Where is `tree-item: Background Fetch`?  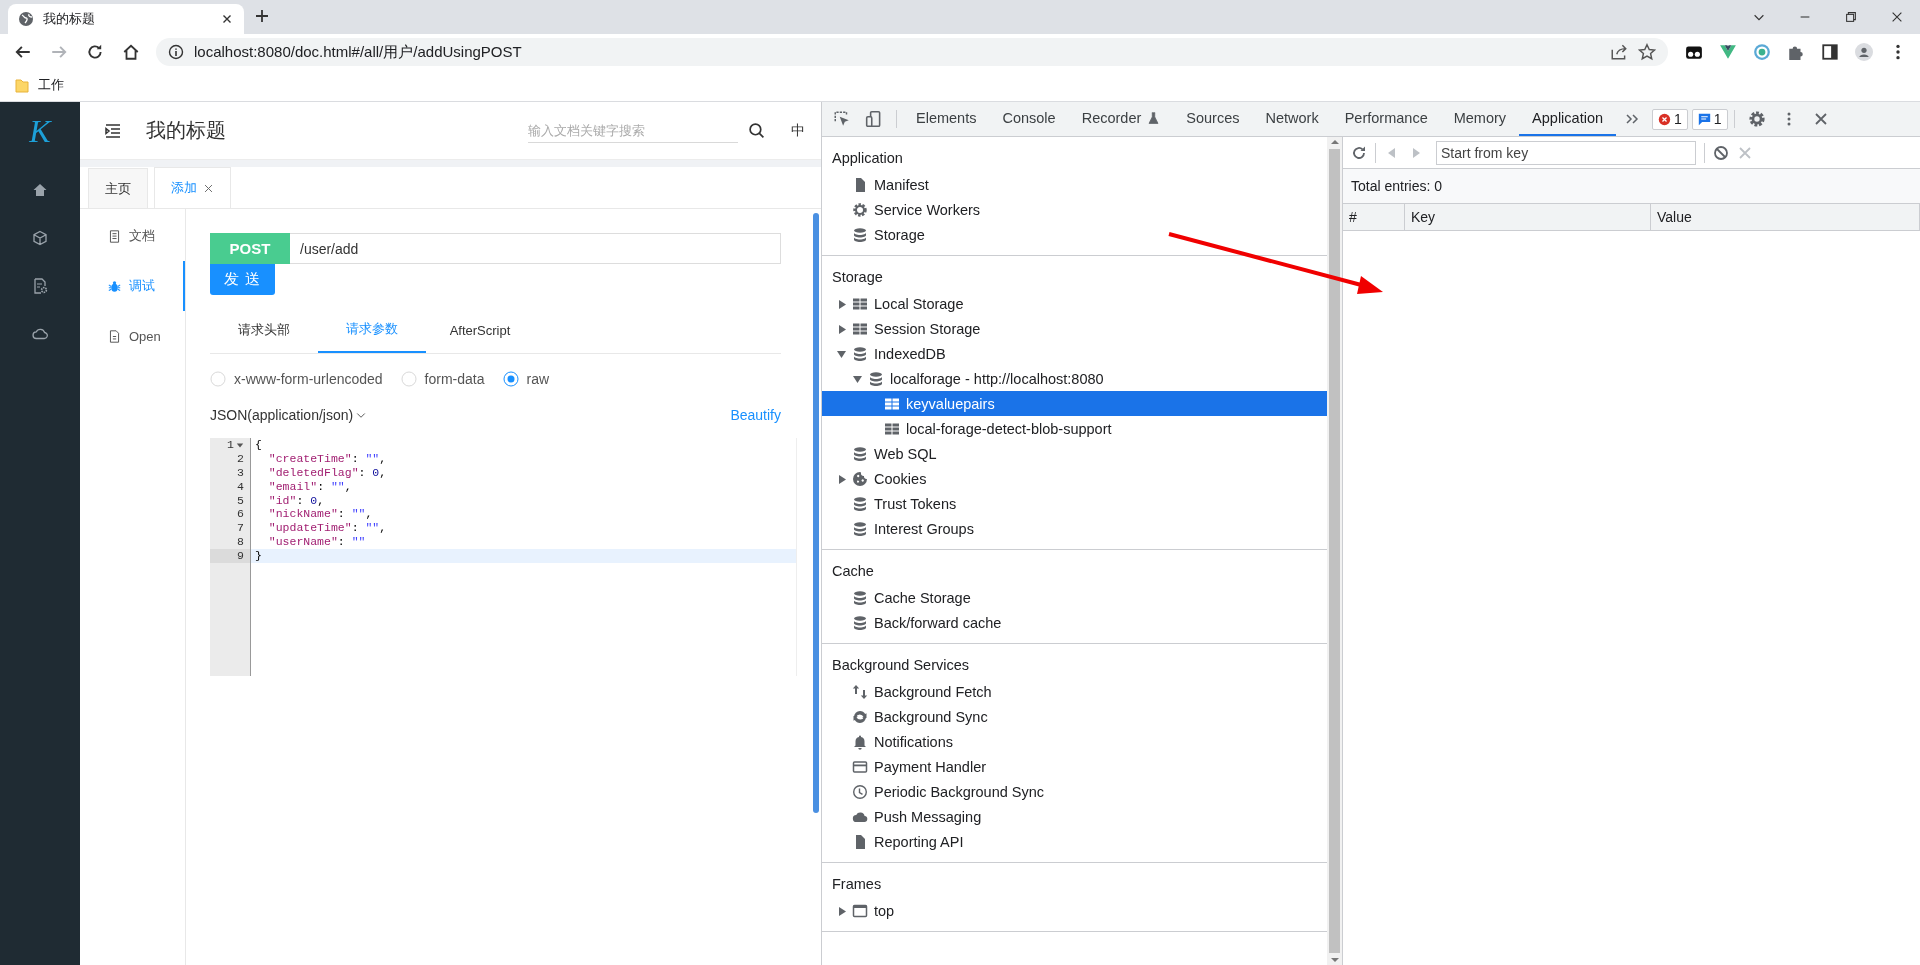 tree-item: Background Fetch is located at coordinates (1074, 691).